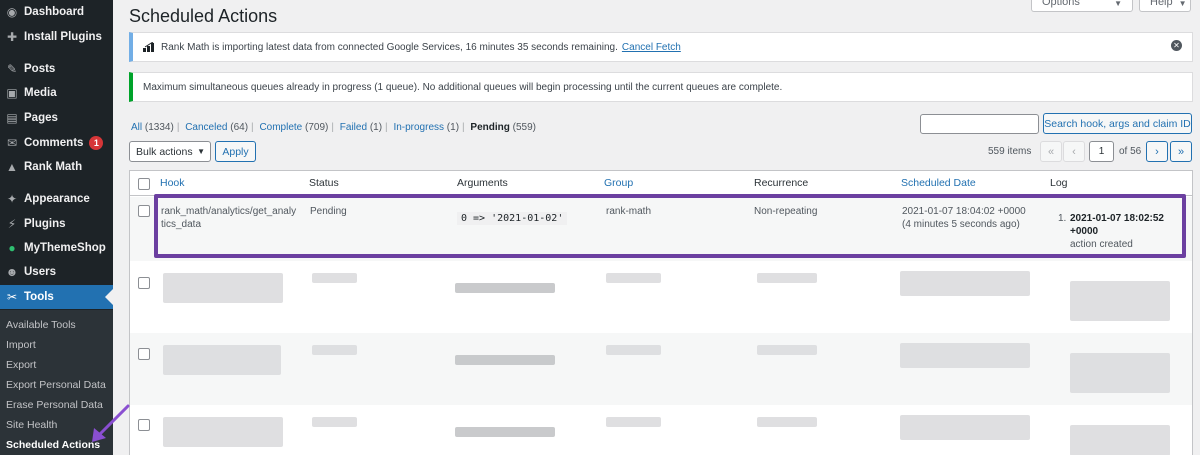  Describe the element at coordinates (148, 47) in the screenshot. I see `rank-math-bars-icon` at that location.